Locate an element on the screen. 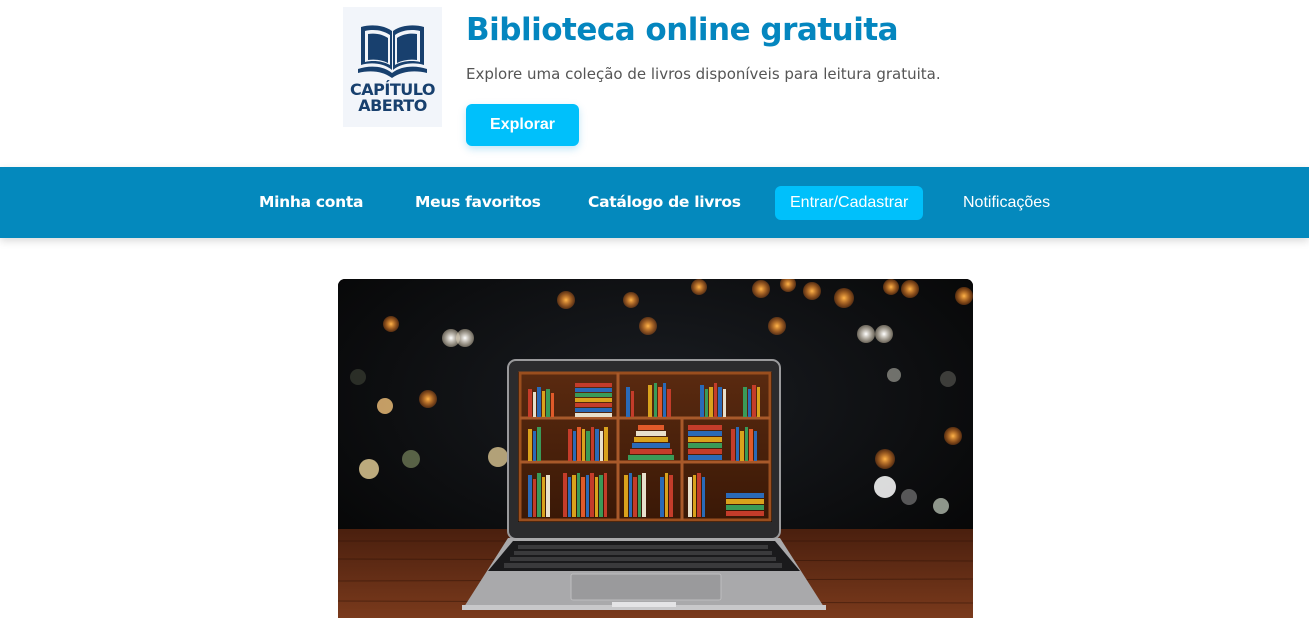  explore-button: Explorar is located at coordinates (522, 125).